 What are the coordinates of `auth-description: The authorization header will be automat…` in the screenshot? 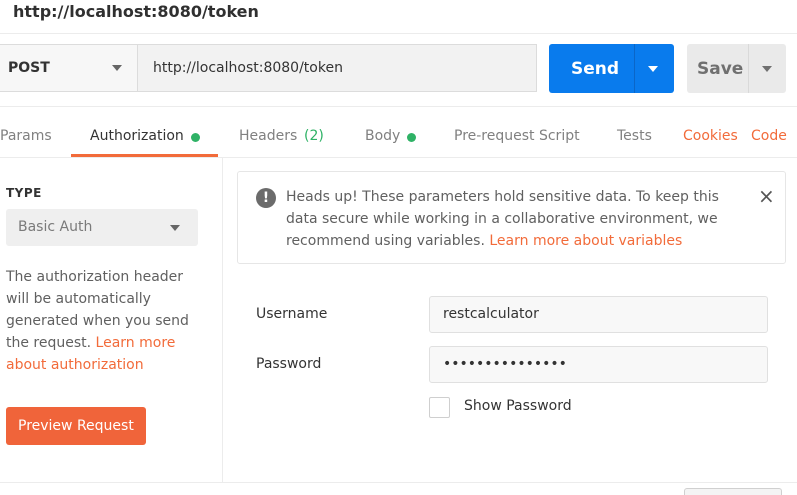 It's located at (106, 321).